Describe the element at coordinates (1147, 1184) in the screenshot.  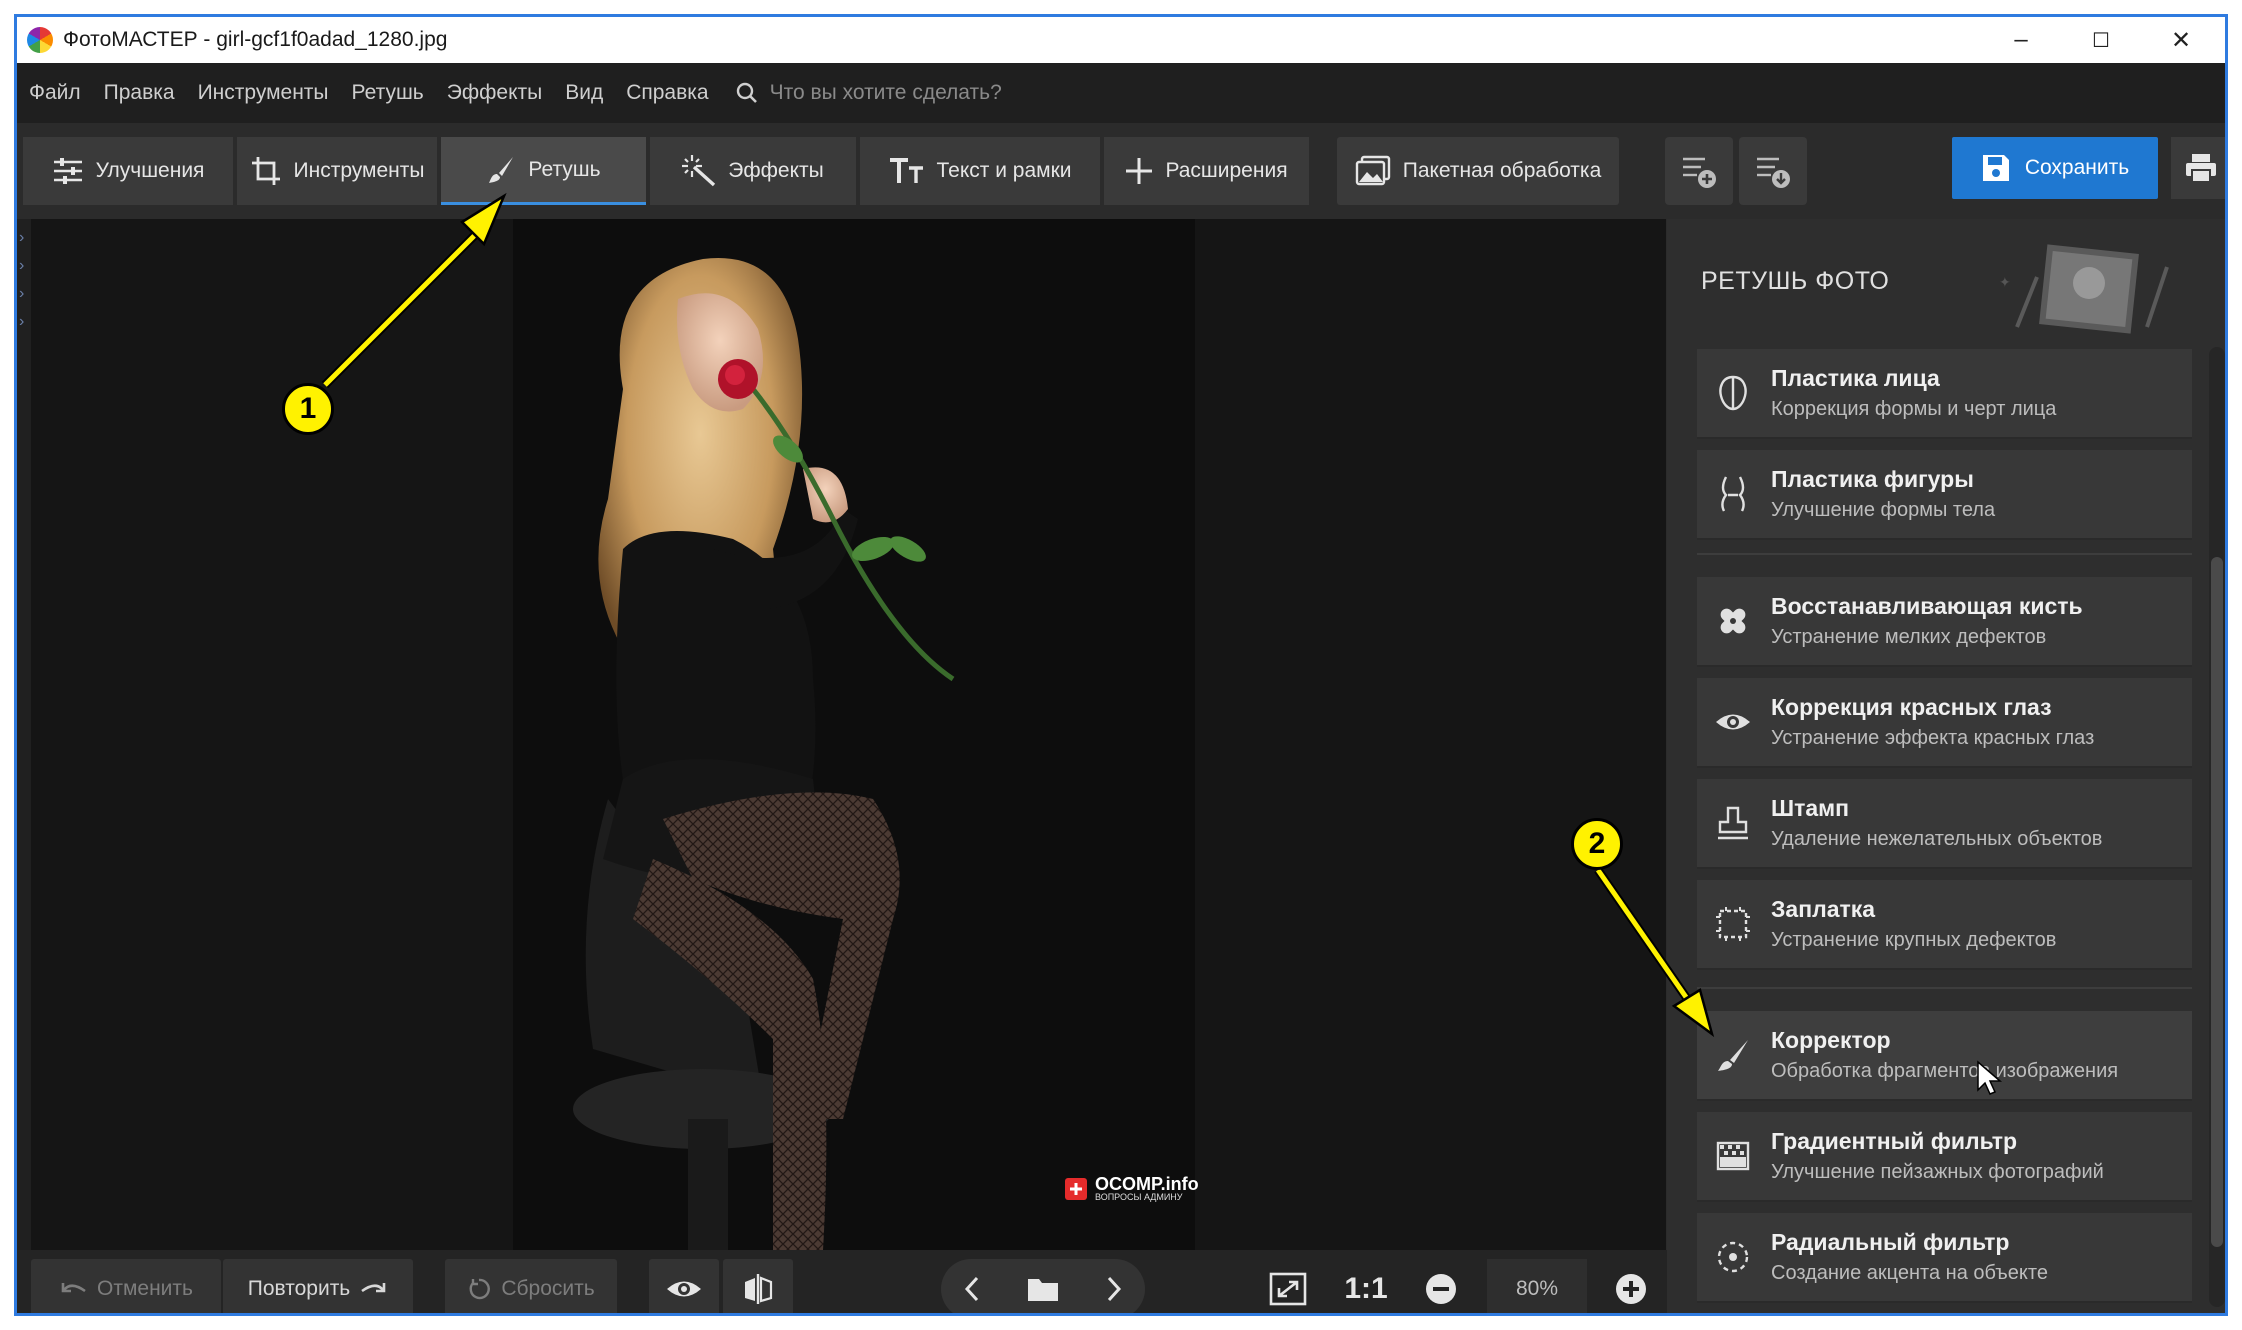
I see `watermark-name: OCOMP.info` at that location.